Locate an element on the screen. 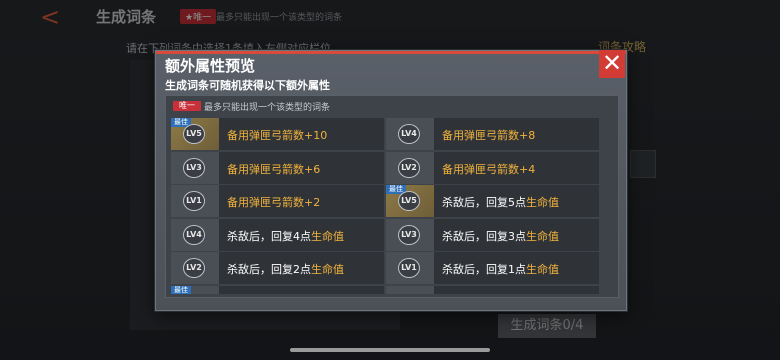  attribute-entry: 最佳 LV5 备用弹匣弓箭数+10 is located at coordinates (277, 134).